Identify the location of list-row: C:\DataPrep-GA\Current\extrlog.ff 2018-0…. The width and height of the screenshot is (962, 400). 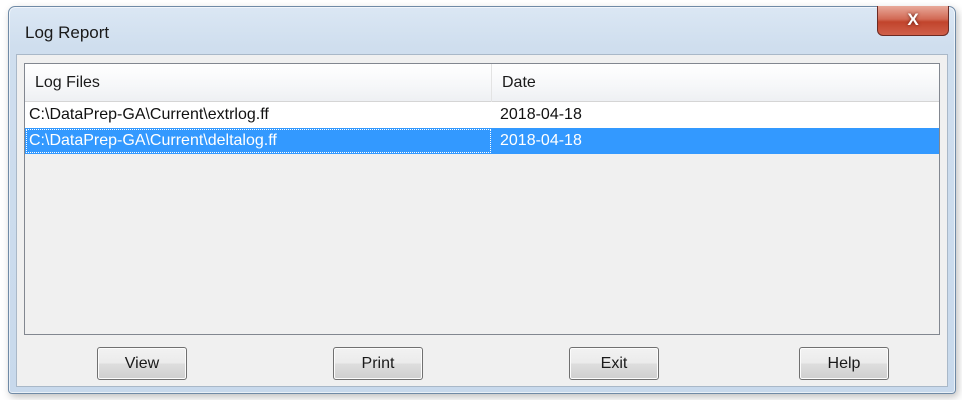
(482, 115).